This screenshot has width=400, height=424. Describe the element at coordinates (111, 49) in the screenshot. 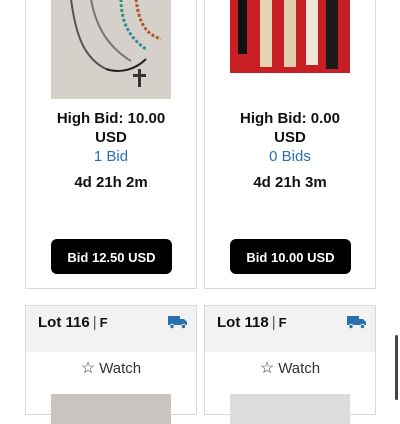

I see `listing-image-necklace` at that location.